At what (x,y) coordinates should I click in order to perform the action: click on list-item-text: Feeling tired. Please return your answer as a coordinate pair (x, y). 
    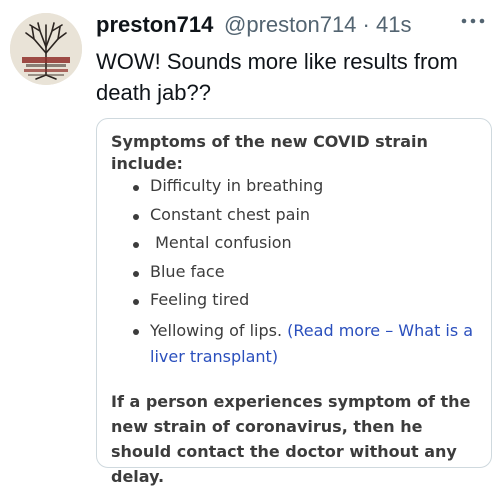
    Looking at the image, I should click on (200, 299).